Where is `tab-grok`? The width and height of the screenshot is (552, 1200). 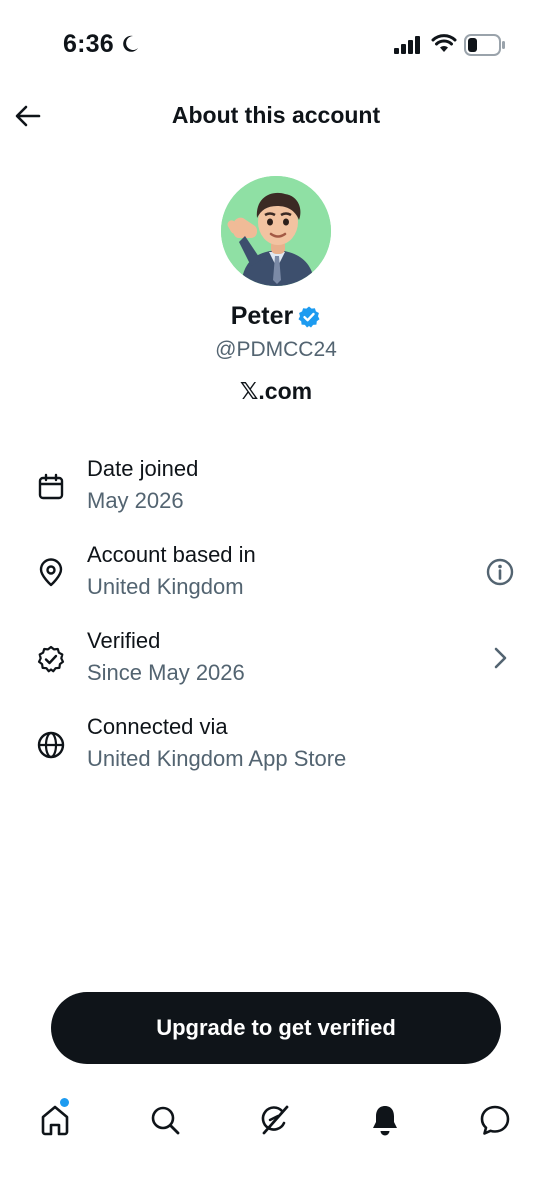 tab-grok is located at coordinates (275, 1120).